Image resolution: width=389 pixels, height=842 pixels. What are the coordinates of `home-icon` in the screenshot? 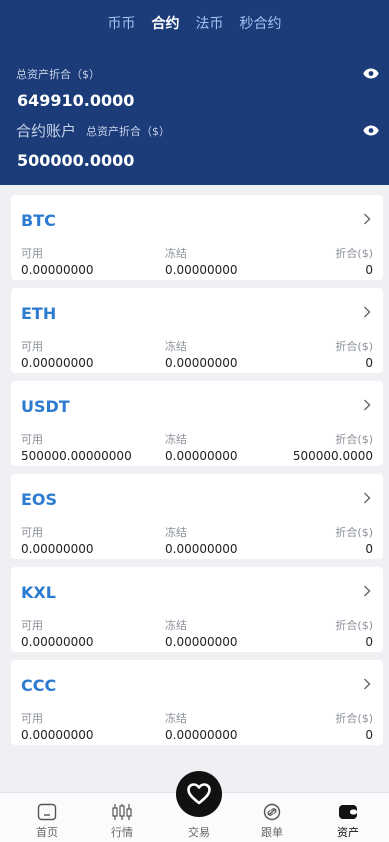 It's located at (47, 812).